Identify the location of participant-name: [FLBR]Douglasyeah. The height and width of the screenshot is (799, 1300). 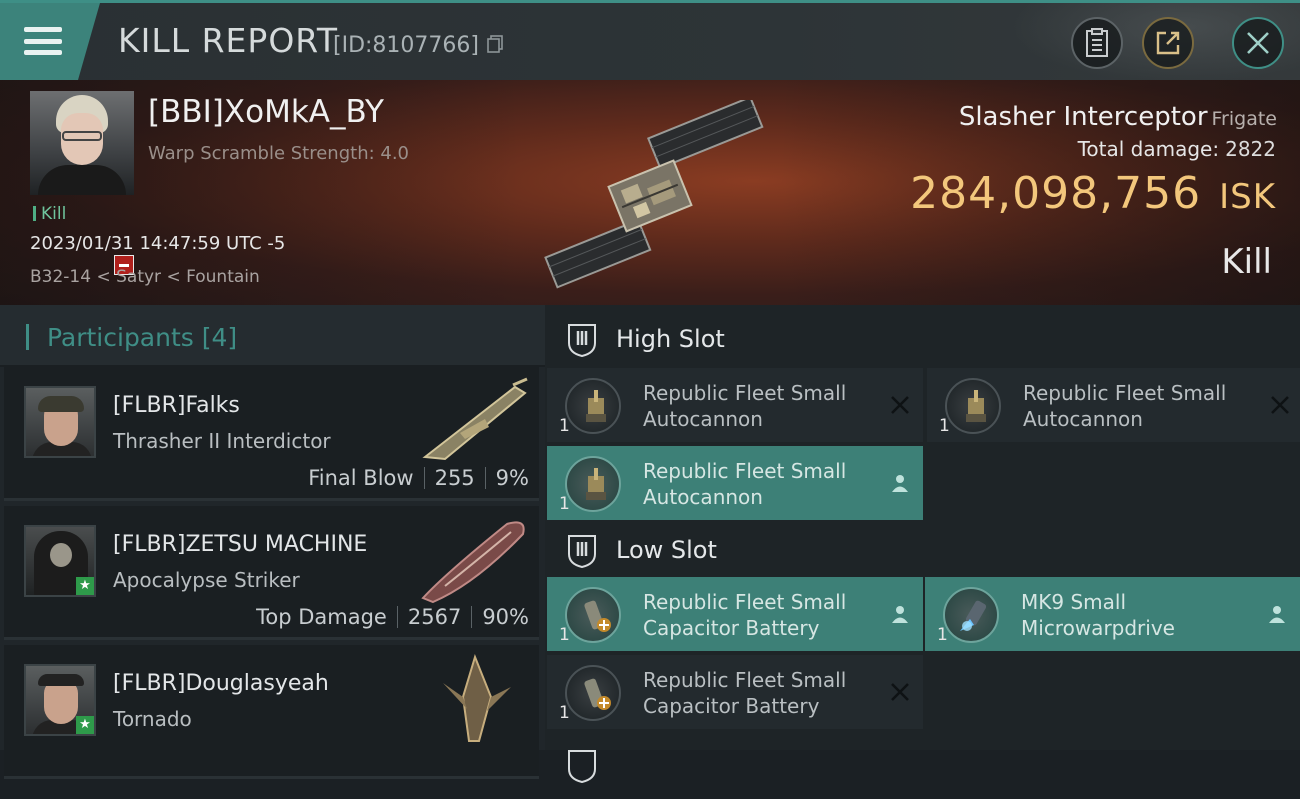
(221, 683).